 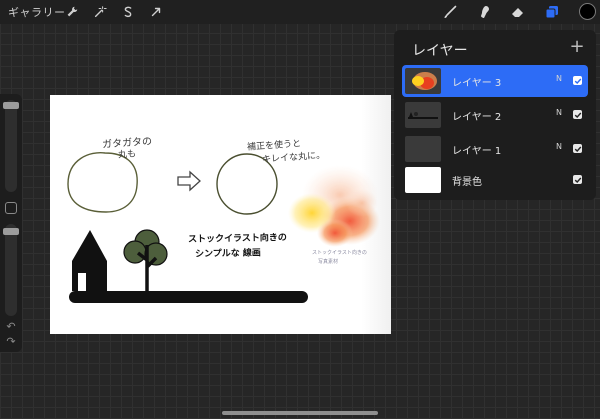 What do you see at coordinates (11, 270) in the screenshot?
I see `opacity-slider` at bounding box center [11, 270].